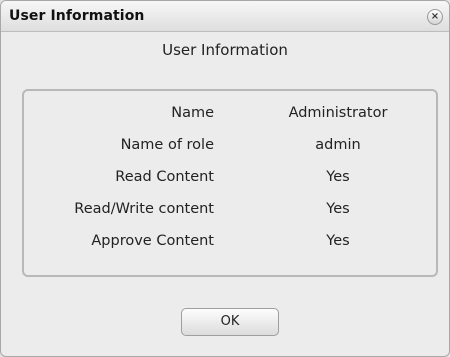 The width and height of the screenshot is (450, 357). What do you see at coordinates (338, 145) in the screenshot?
I see `field-value: admin` at bounding box center [338, 145].